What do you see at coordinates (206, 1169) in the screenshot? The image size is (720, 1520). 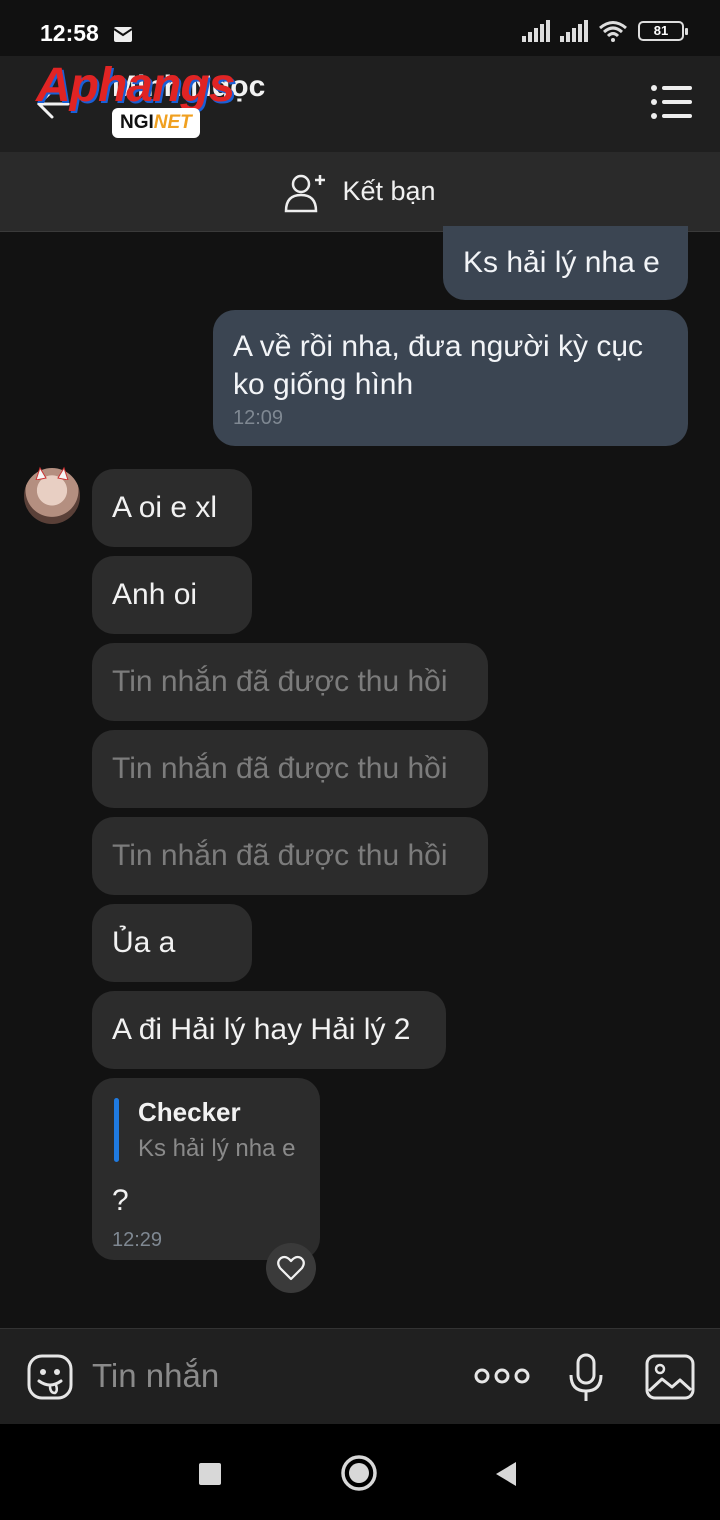 I see `reply-message-bubble: Checker Ks hải lý nha e ? 12:29` at bounding box center [206, 1169].